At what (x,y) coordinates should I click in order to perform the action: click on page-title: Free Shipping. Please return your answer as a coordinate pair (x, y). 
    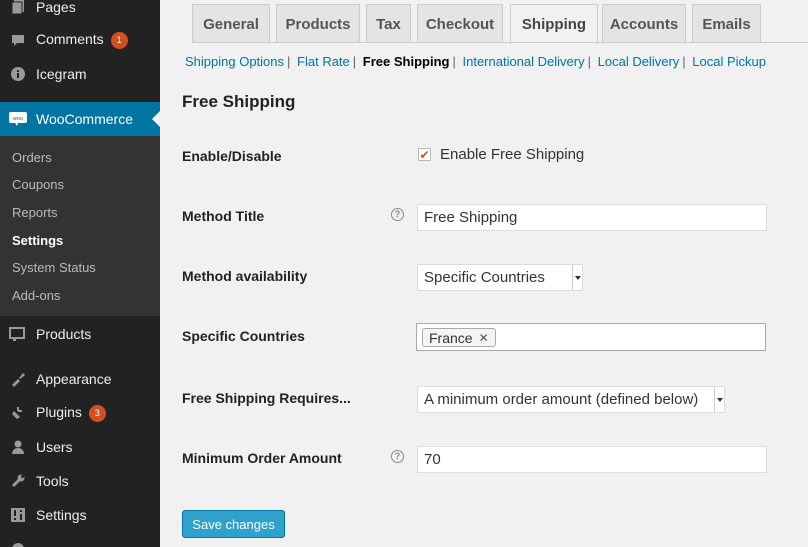
    Looking at the image, I should click on (239, 101).